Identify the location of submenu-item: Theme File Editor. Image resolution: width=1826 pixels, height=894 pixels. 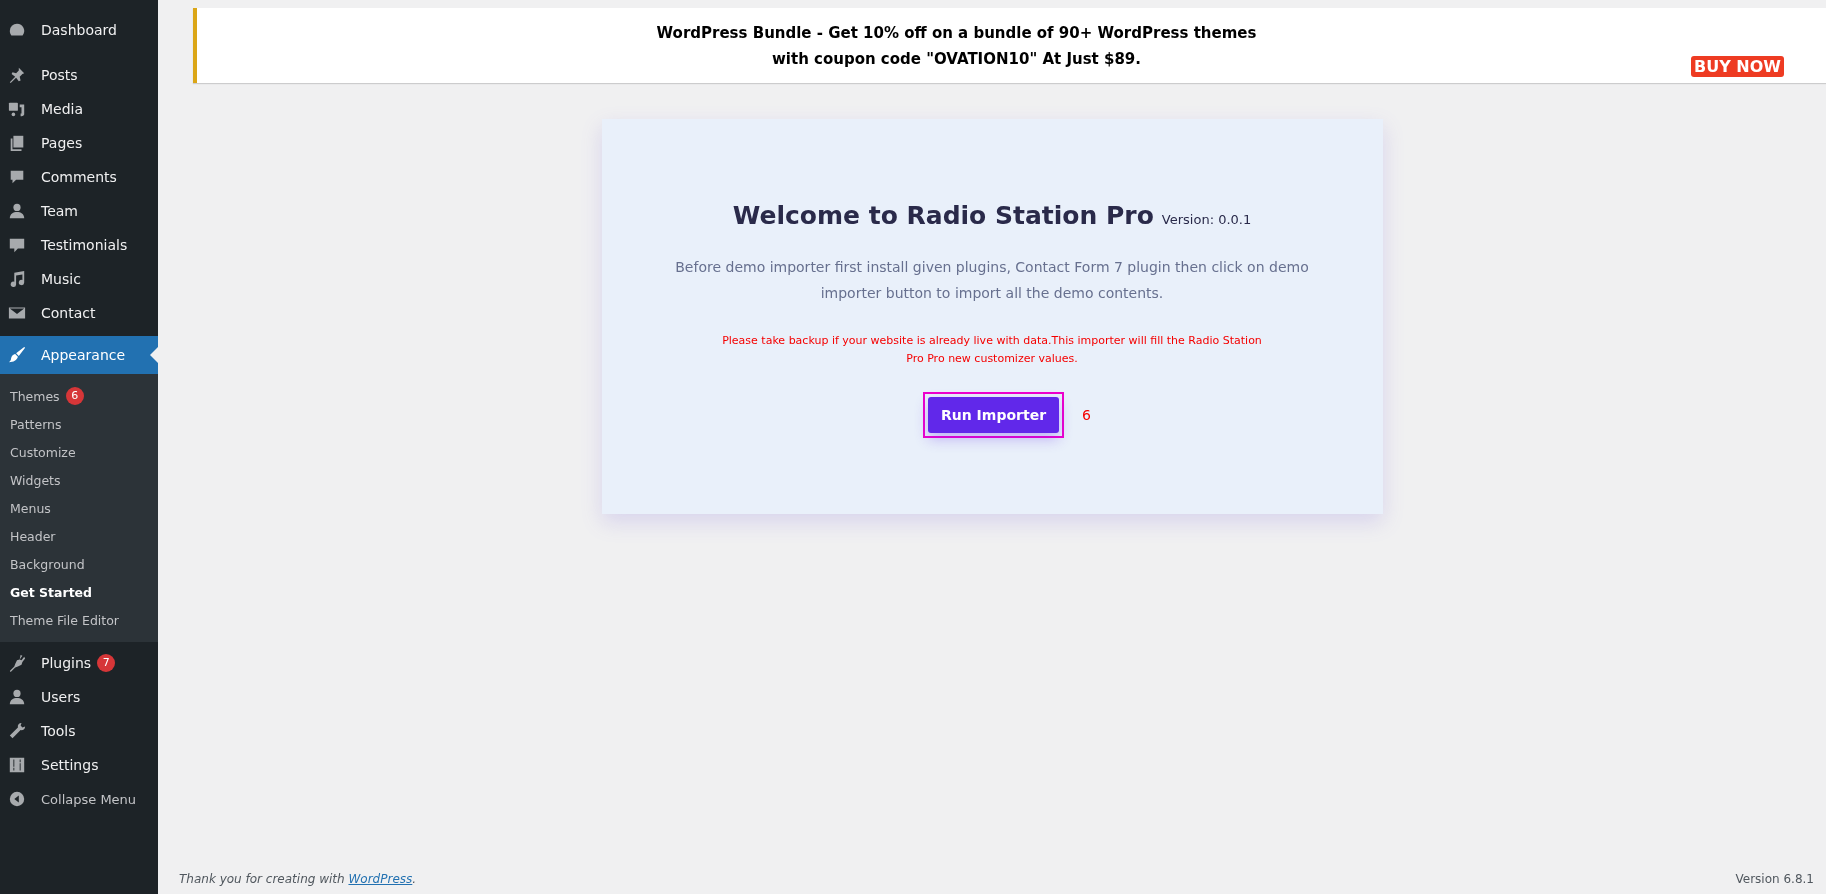
(79, 620).